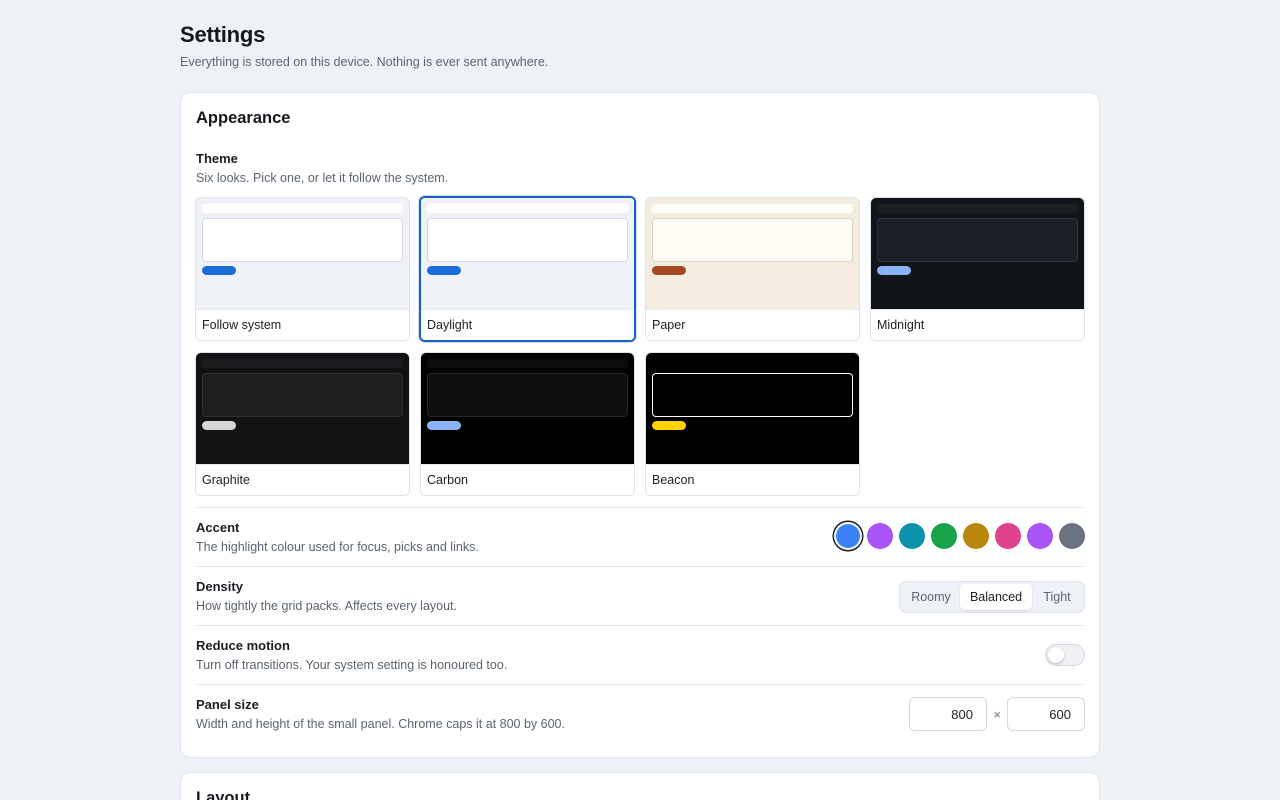  I want to click on theme-label: Theme, so click(217, 158).